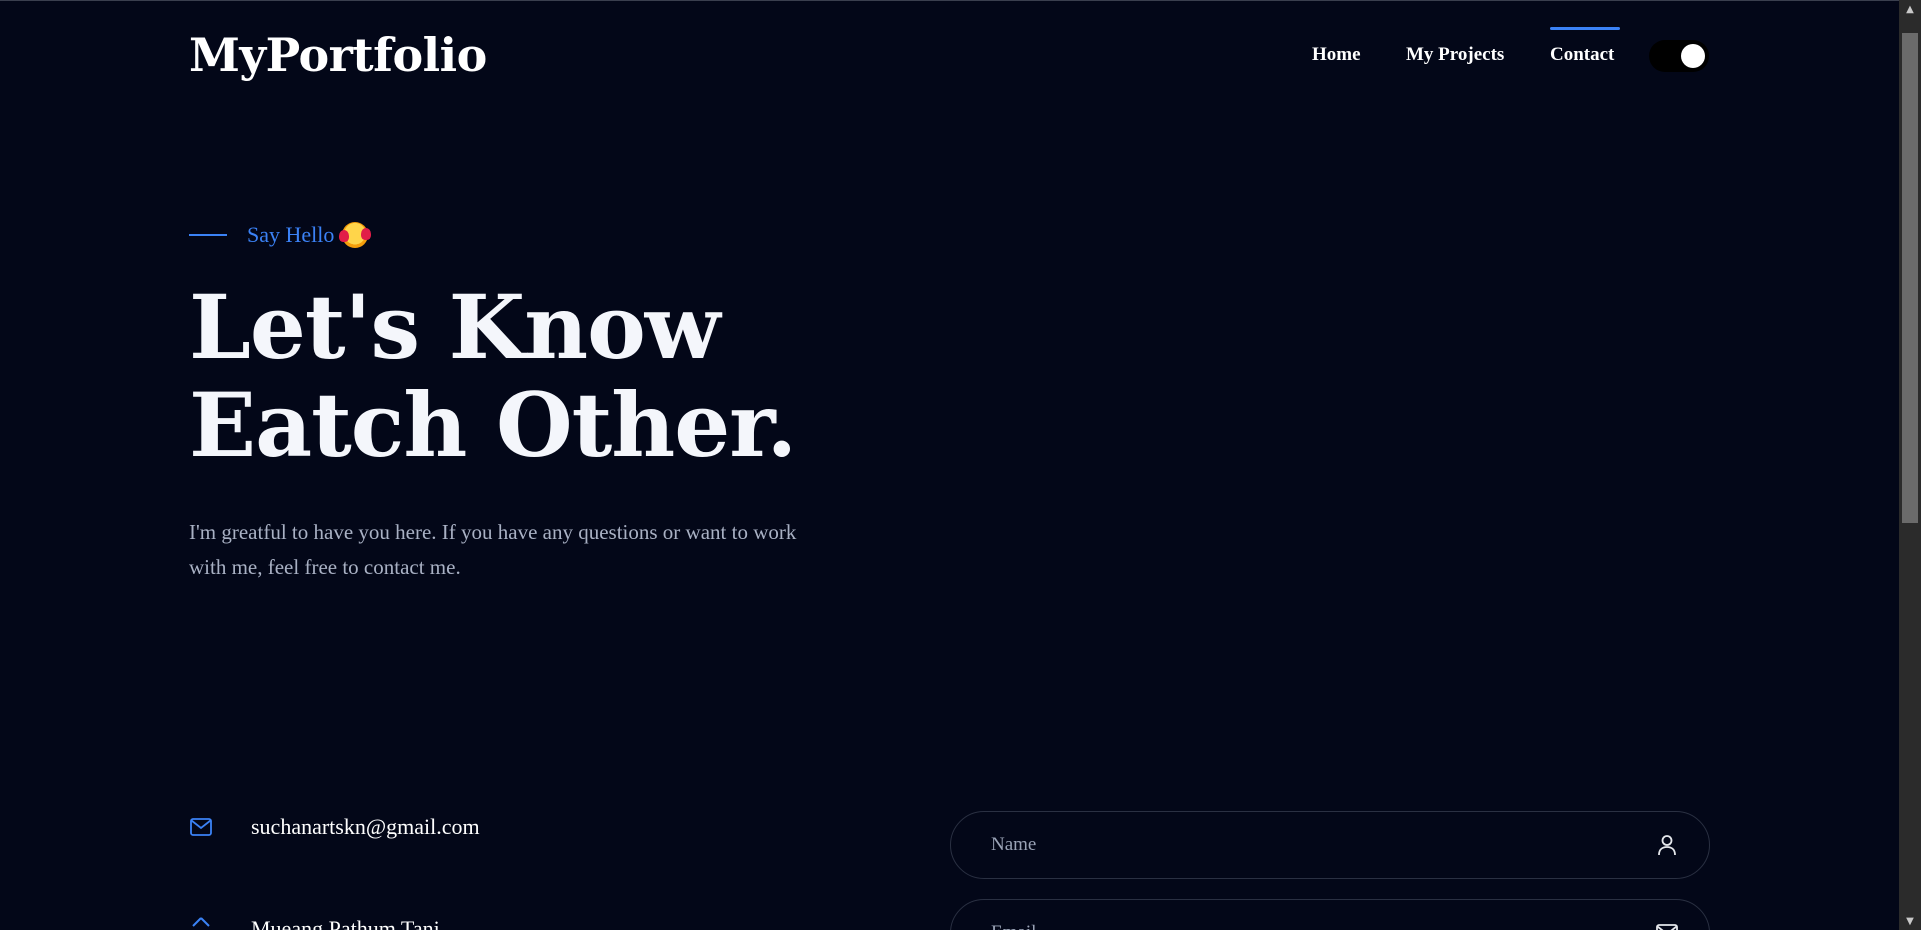 The image size is (1921, 930). What do you see at coordinates (1303, 915) in the screenshot?
I see `email-input` at bounding box center [1303, 915].